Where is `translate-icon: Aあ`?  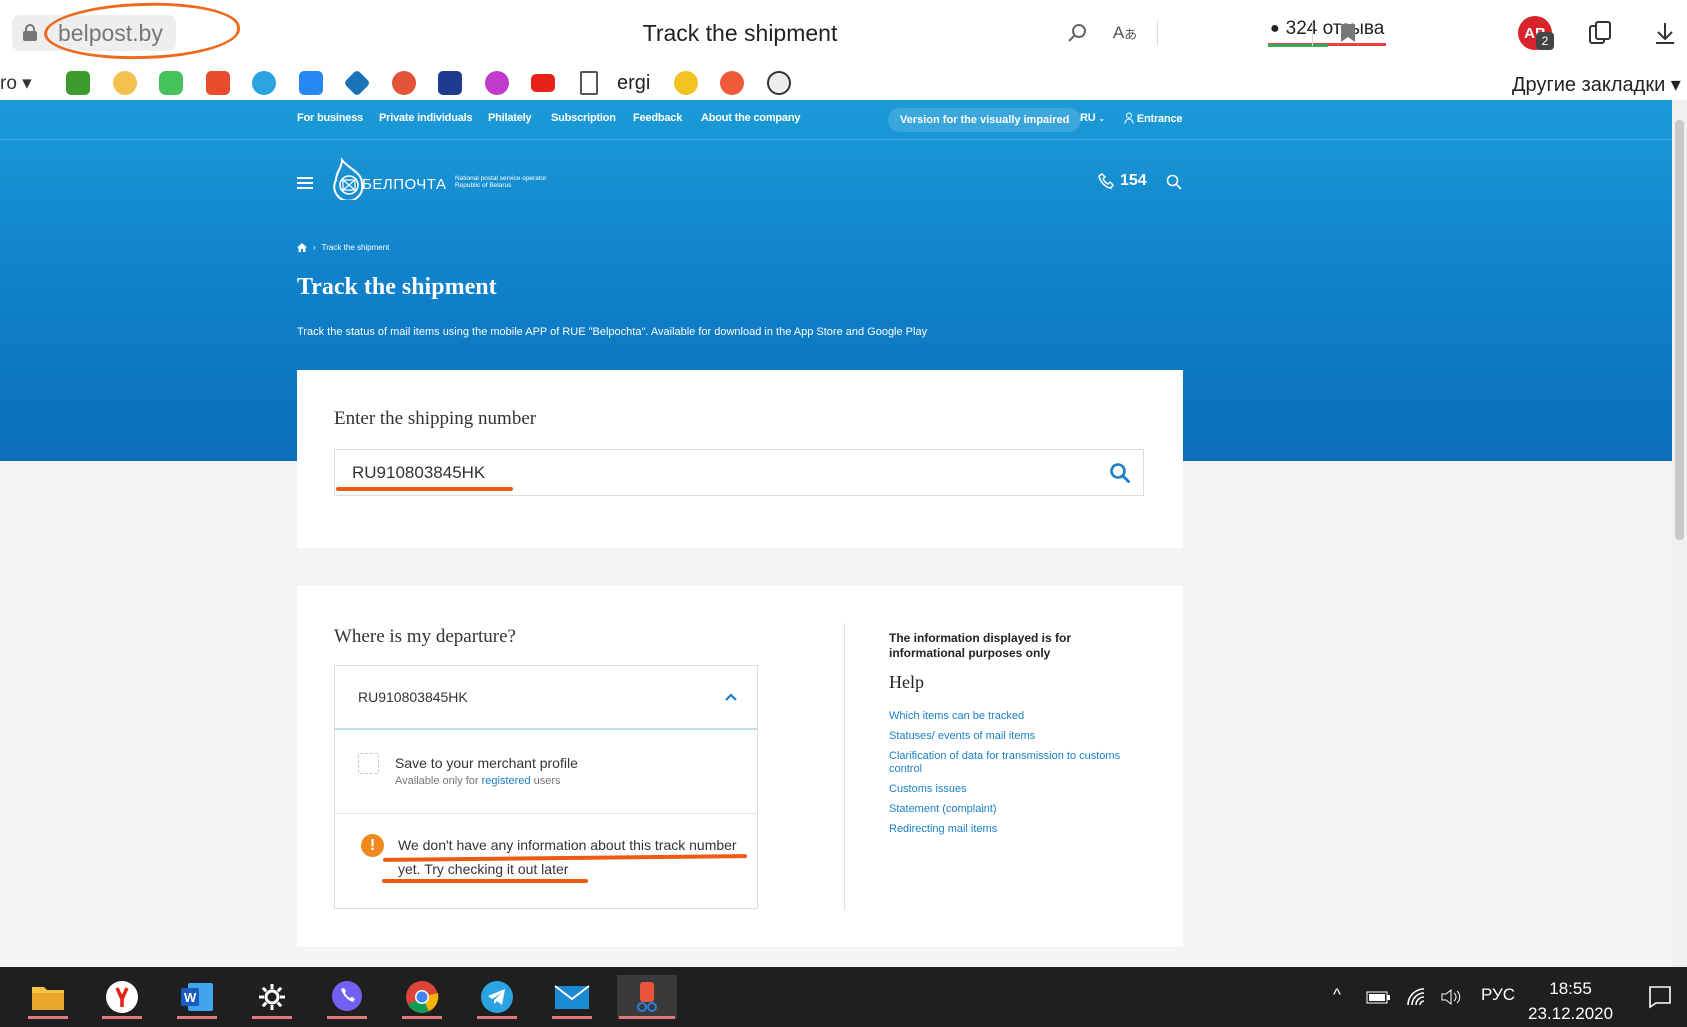
translate-icon: Aあ is located at coordinates (1125, 33).